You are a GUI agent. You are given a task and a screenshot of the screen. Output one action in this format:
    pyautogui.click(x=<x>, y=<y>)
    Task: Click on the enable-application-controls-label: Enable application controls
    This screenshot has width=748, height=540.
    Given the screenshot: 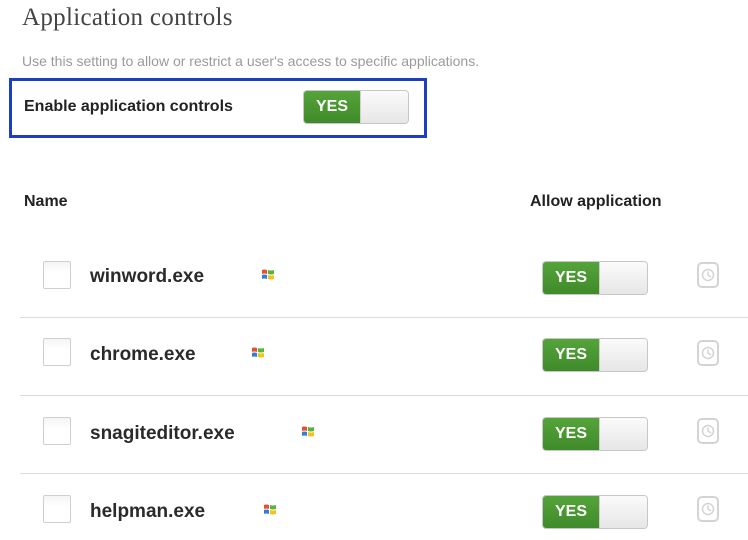 What is the action you would take?
    pyautogui.click(x=128, y=106)
    